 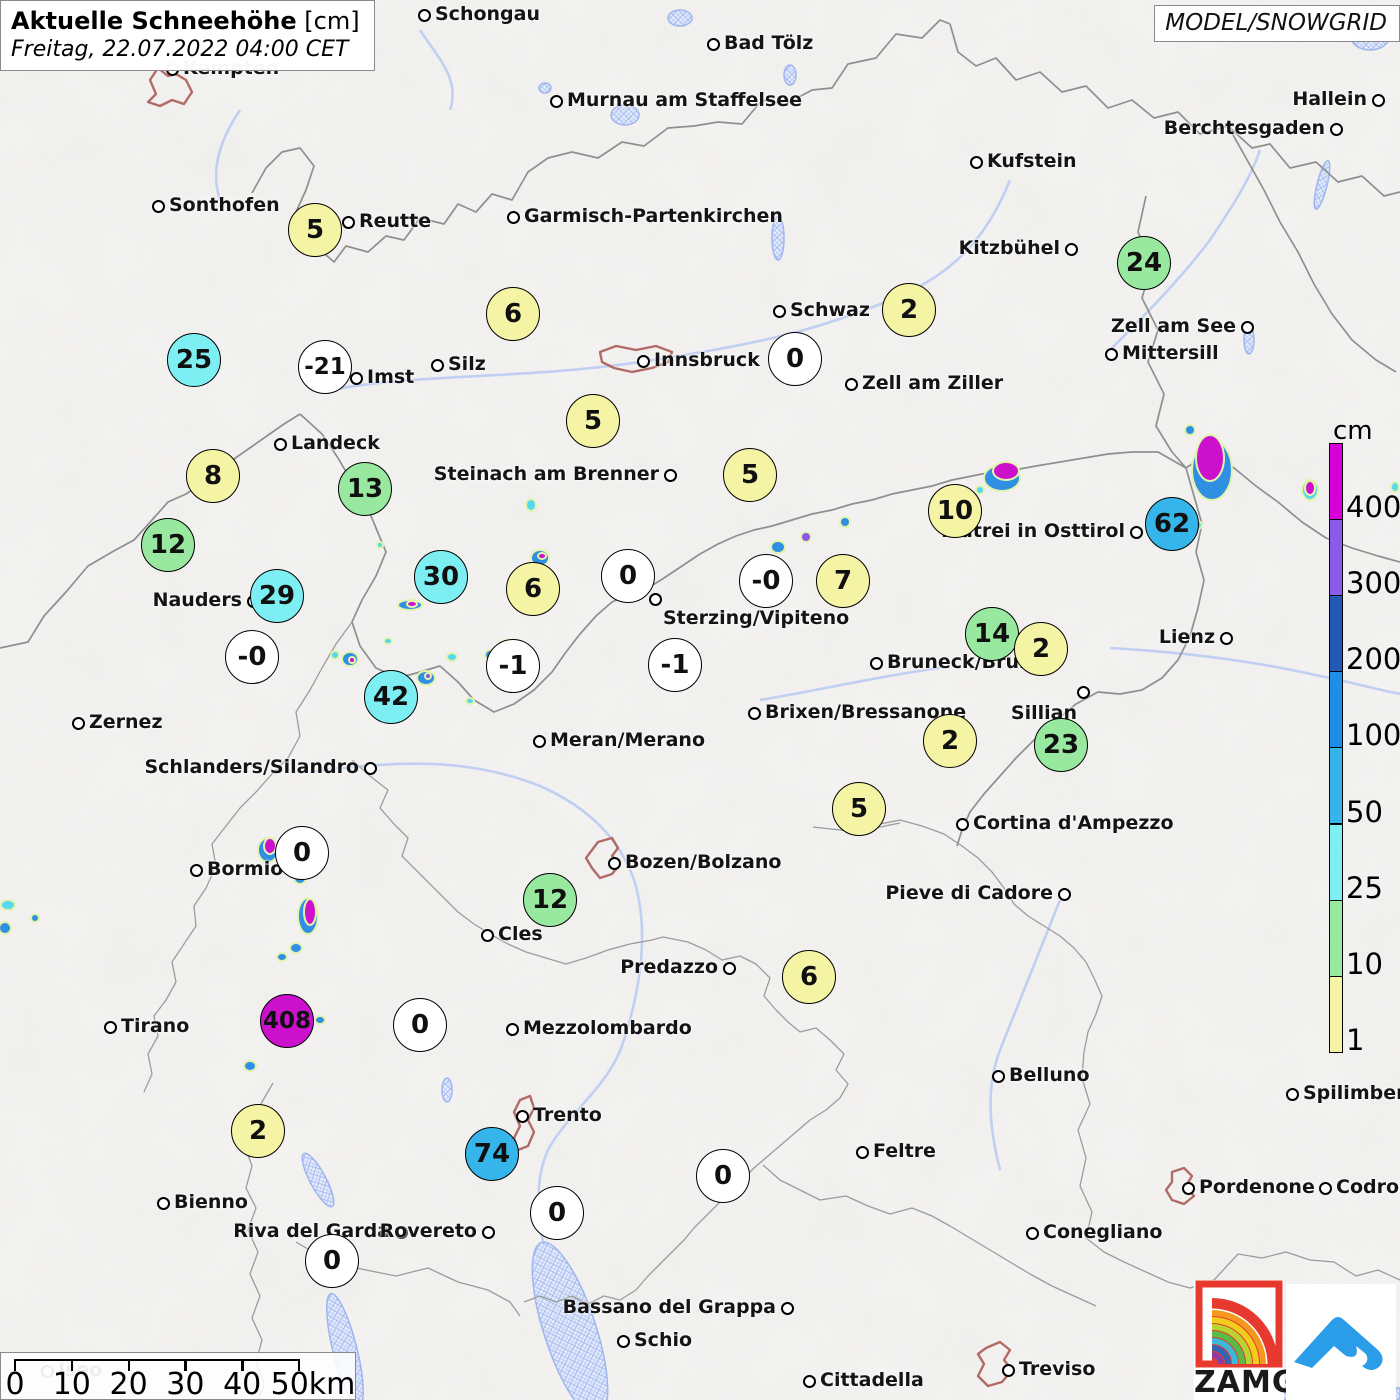 What do you see at coordinates (1172, 524) in the screenshot?
I see `station-value-marker: 62` at bounding box center [1172, 524].